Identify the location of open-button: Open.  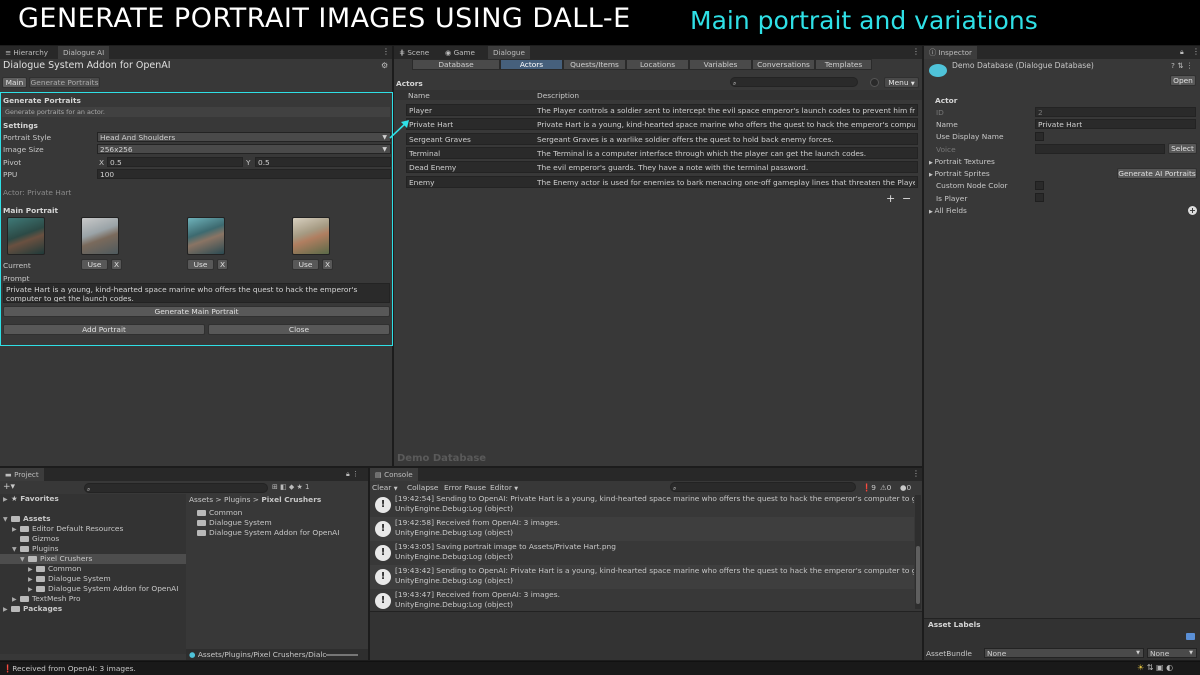
(1183, 80).